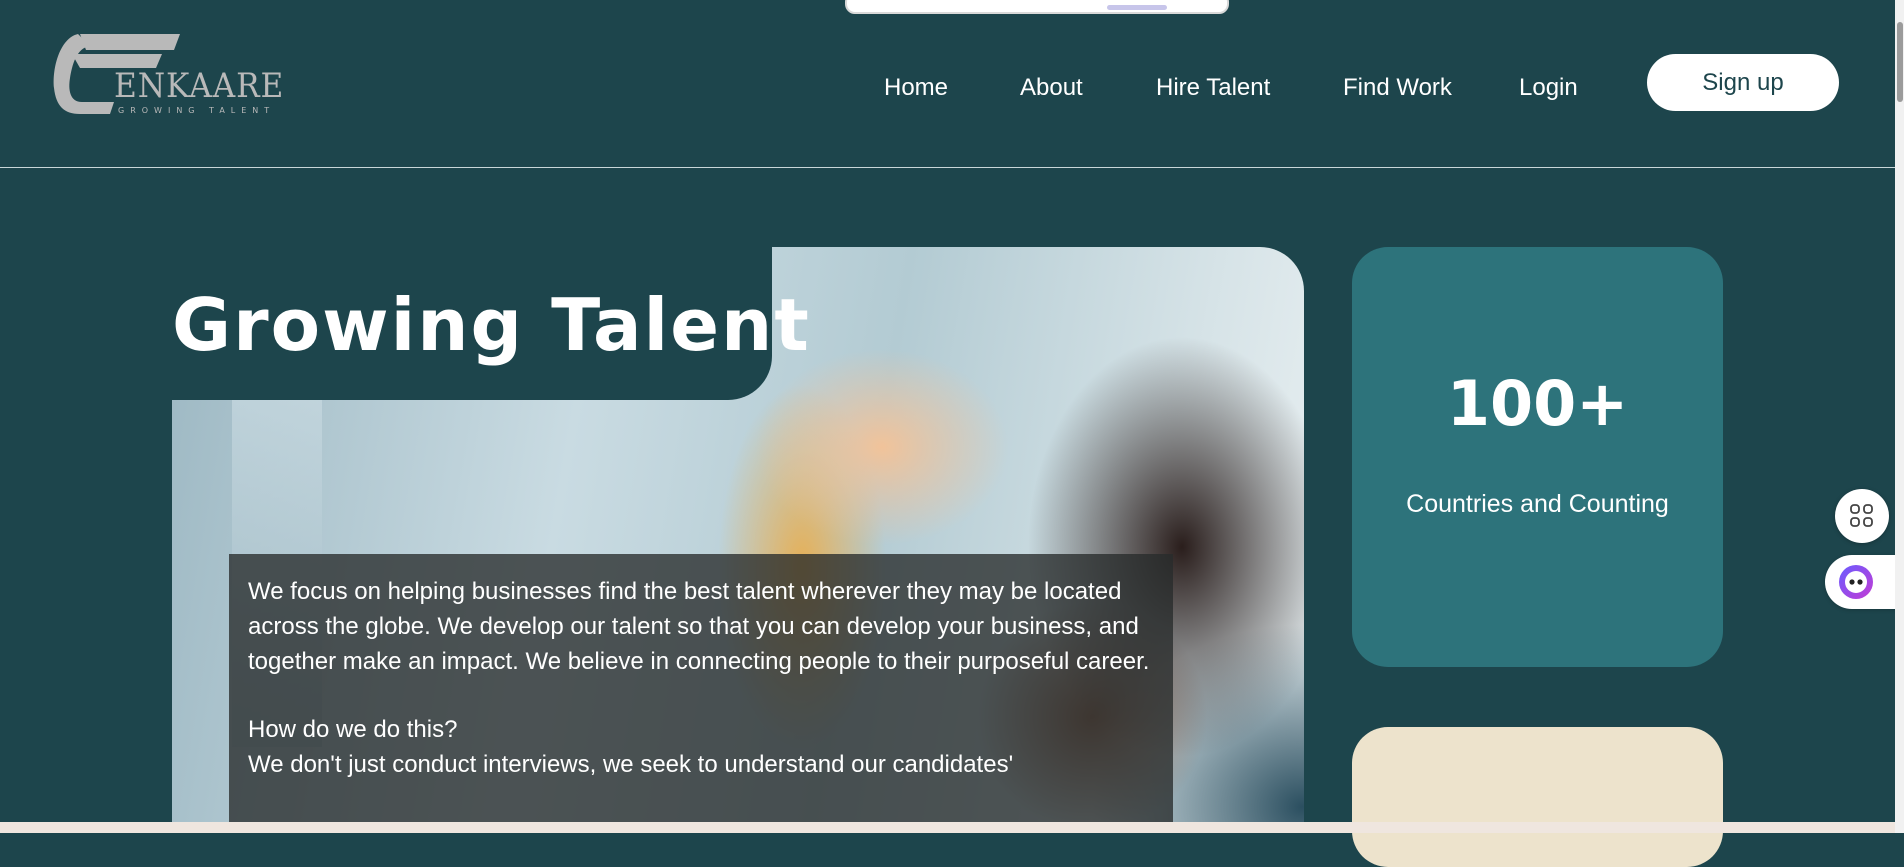 Image resolution: width=1904 pixels, height=867 pixels. Describe the element at coordinates (1537, 457) in the screenshot. I see `stat-card-countries: 100+ Countries and Counting` at that location.